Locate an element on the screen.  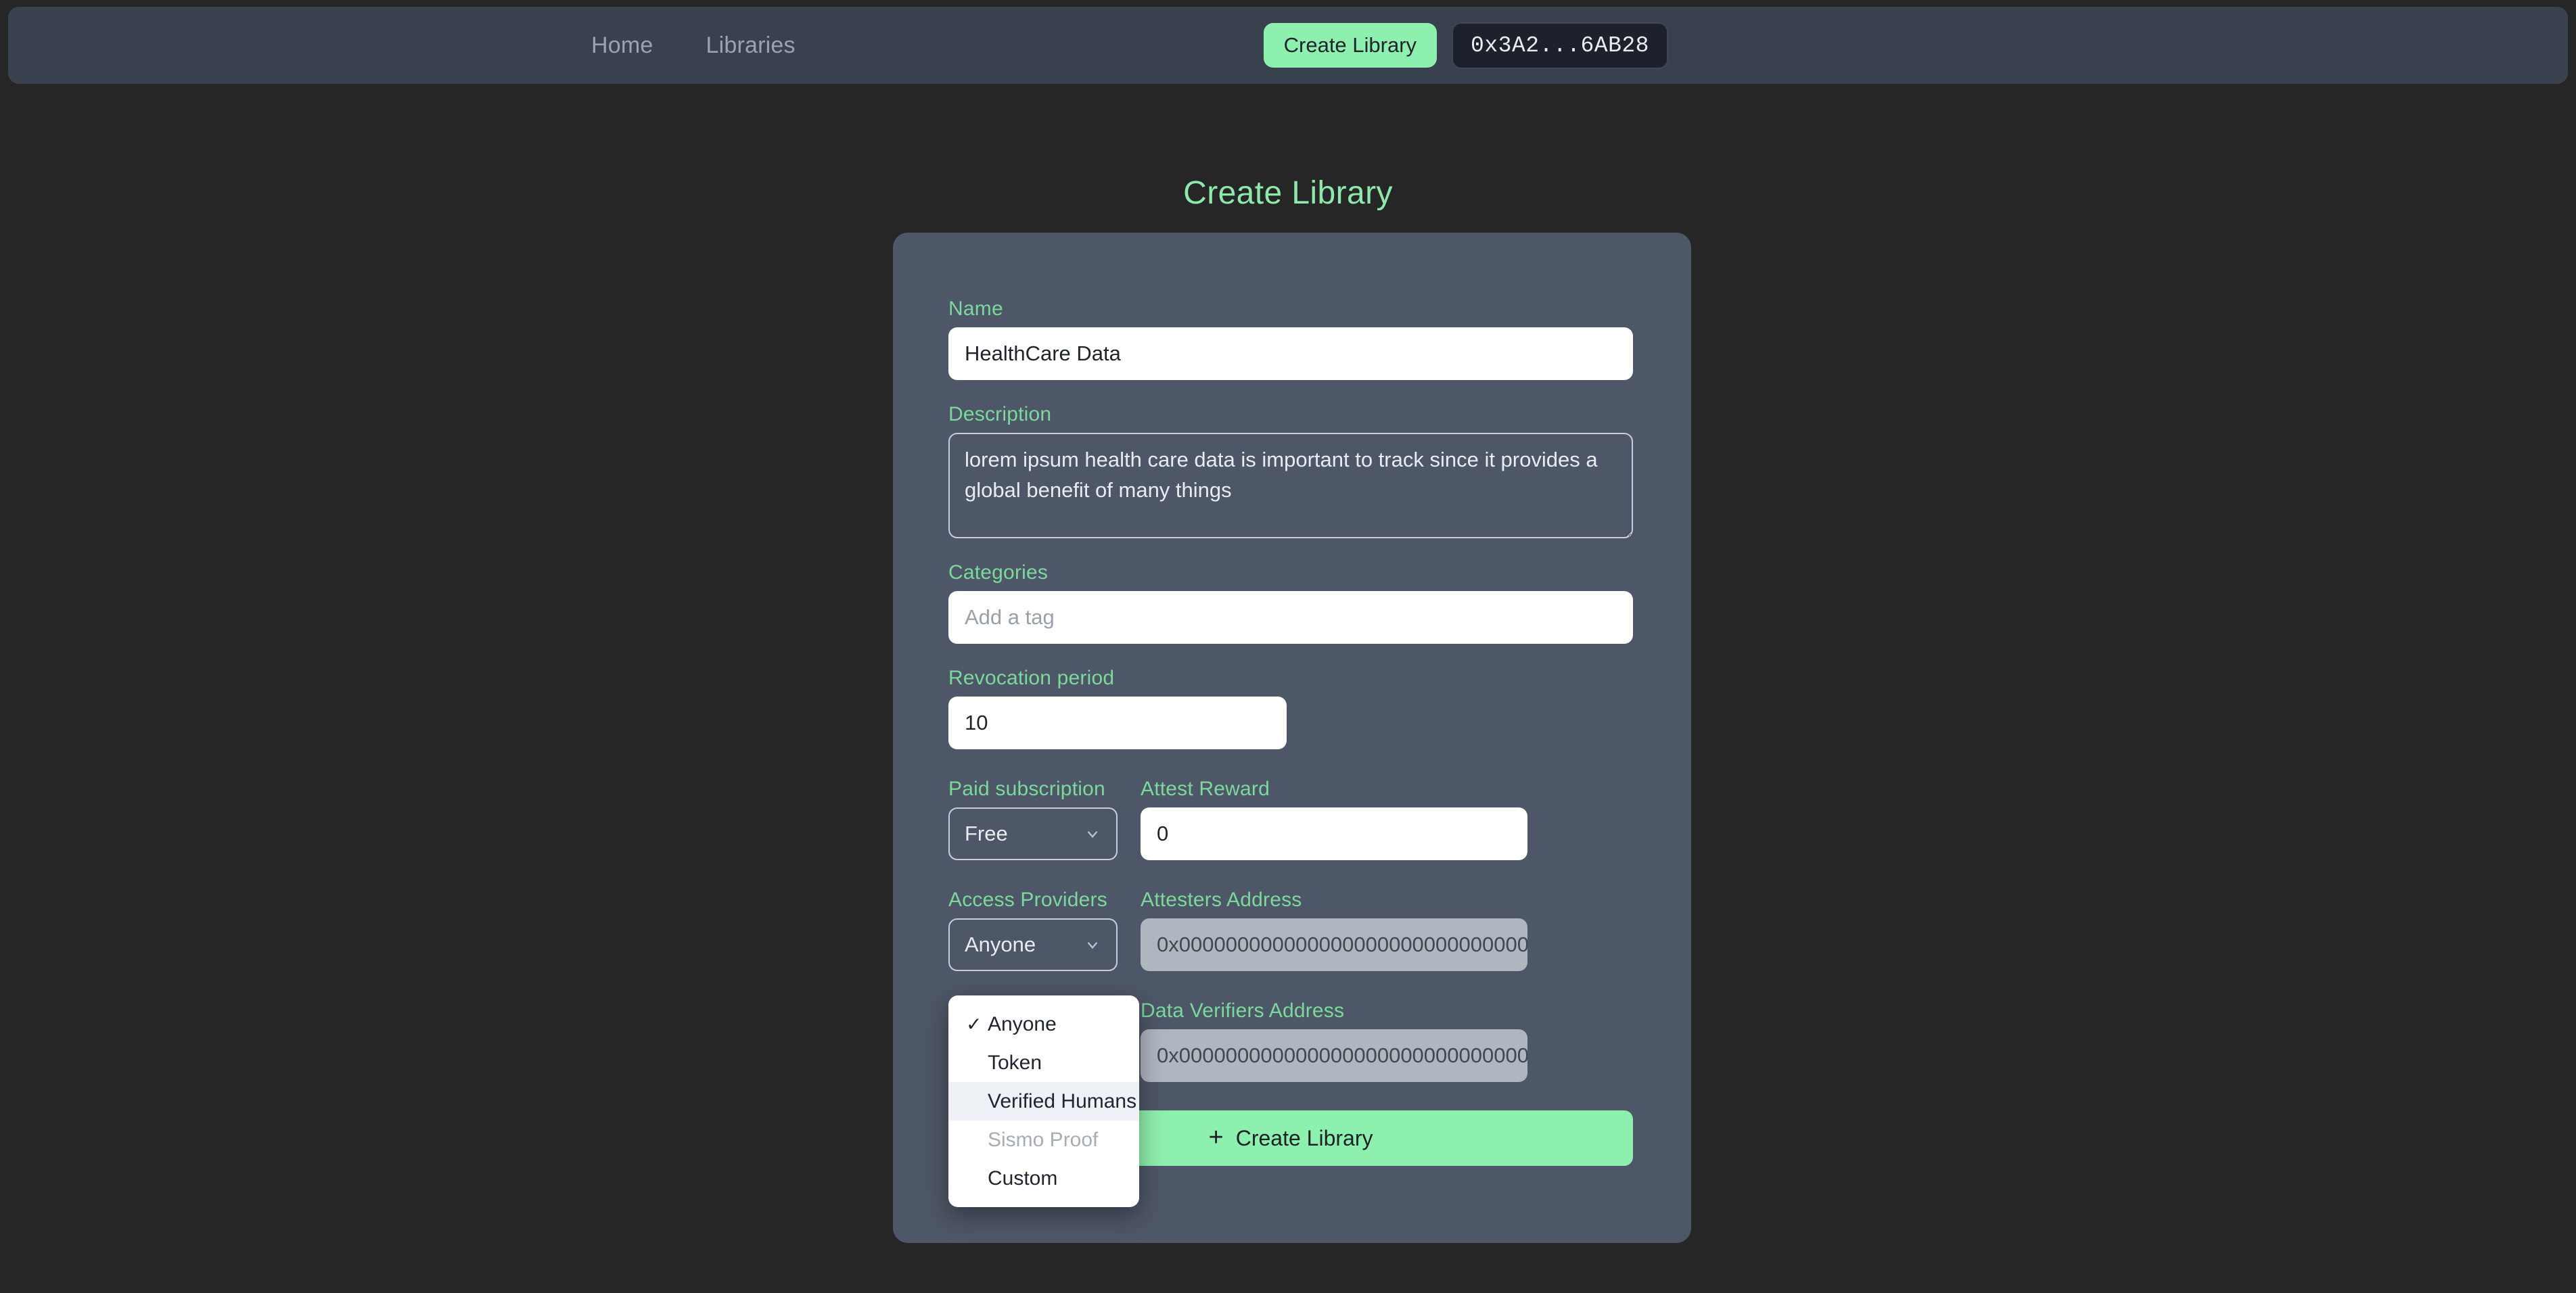
dropdown-item-anyone: ✓ Anyone is located at coordinates (1043, 1024).